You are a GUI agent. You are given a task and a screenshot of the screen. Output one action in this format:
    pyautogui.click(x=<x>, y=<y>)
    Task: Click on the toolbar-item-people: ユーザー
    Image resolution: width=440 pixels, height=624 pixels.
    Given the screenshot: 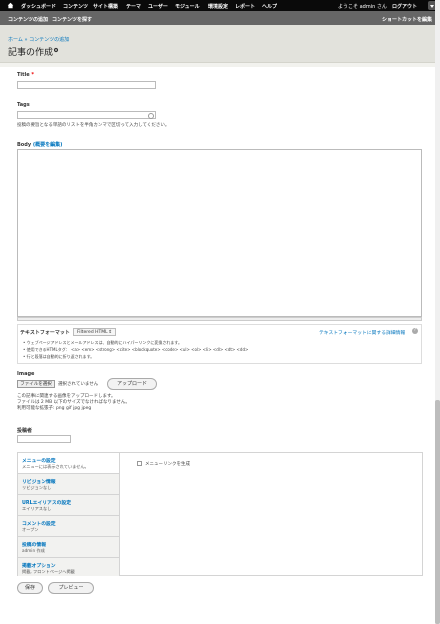 What is the action you would take?
    pyautogui.click(x=158, y=6)
    